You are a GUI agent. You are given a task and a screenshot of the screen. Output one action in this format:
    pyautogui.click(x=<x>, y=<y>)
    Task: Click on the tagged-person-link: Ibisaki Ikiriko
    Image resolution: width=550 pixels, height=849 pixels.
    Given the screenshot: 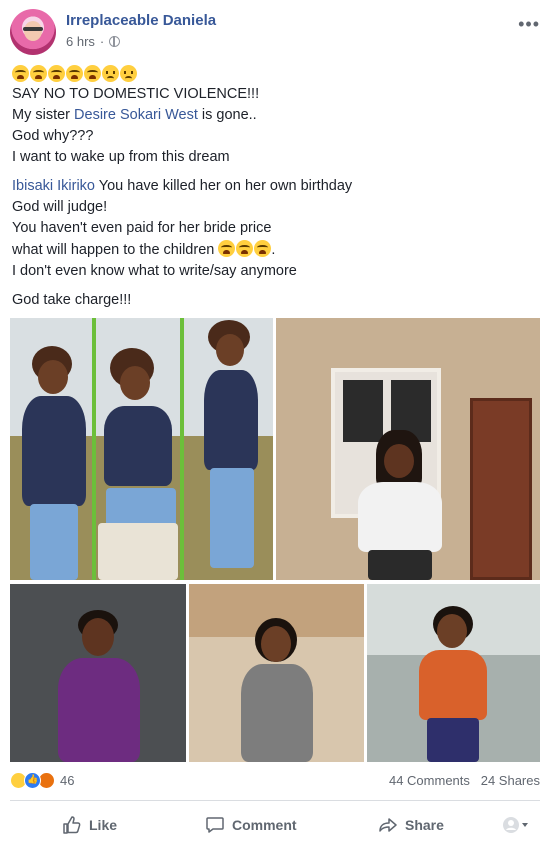 What is the action you would take?
    pyautogui.click(x=53, y=186)
    